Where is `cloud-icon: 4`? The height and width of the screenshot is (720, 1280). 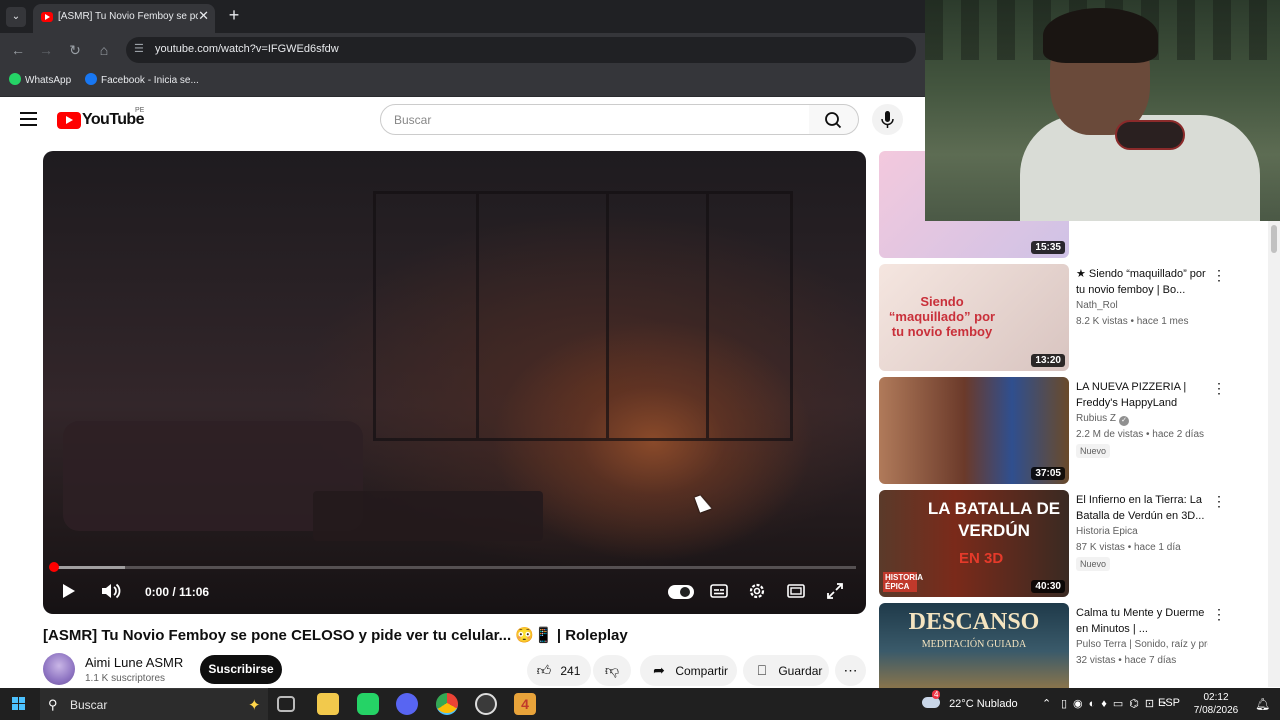
cloud-icon: 4 is located at coordinates (931, 699).